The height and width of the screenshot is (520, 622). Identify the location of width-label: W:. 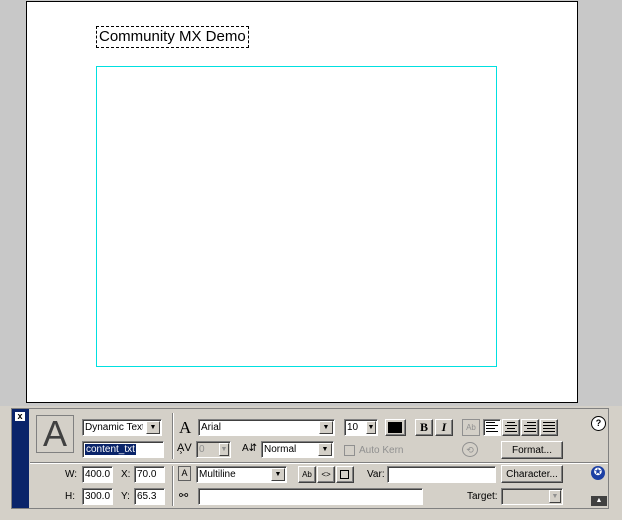
(71, 474).